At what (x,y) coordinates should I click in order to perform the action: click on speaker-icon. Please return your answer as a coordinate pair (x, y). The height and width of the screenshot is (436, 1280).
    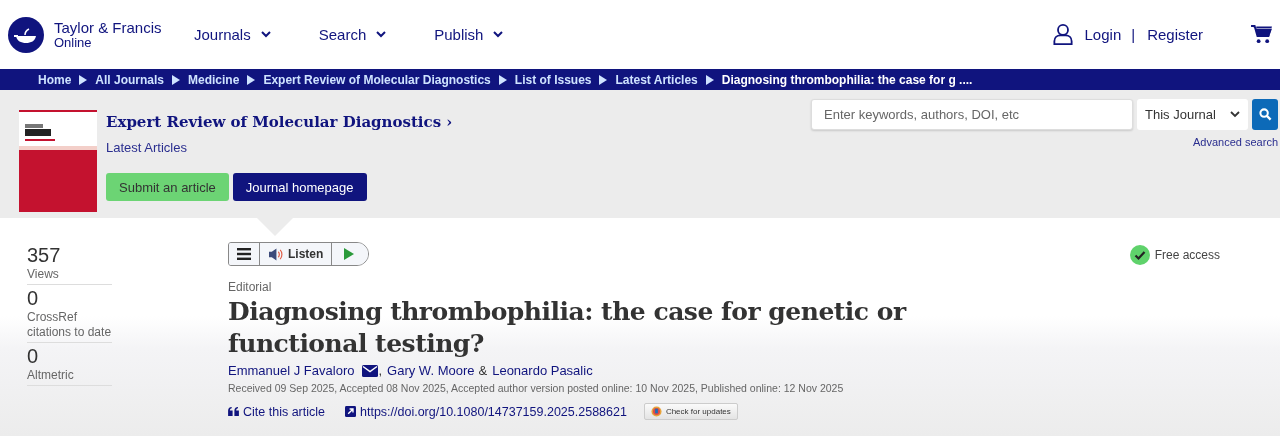
    Looking at the image, I should click on (275, 254).